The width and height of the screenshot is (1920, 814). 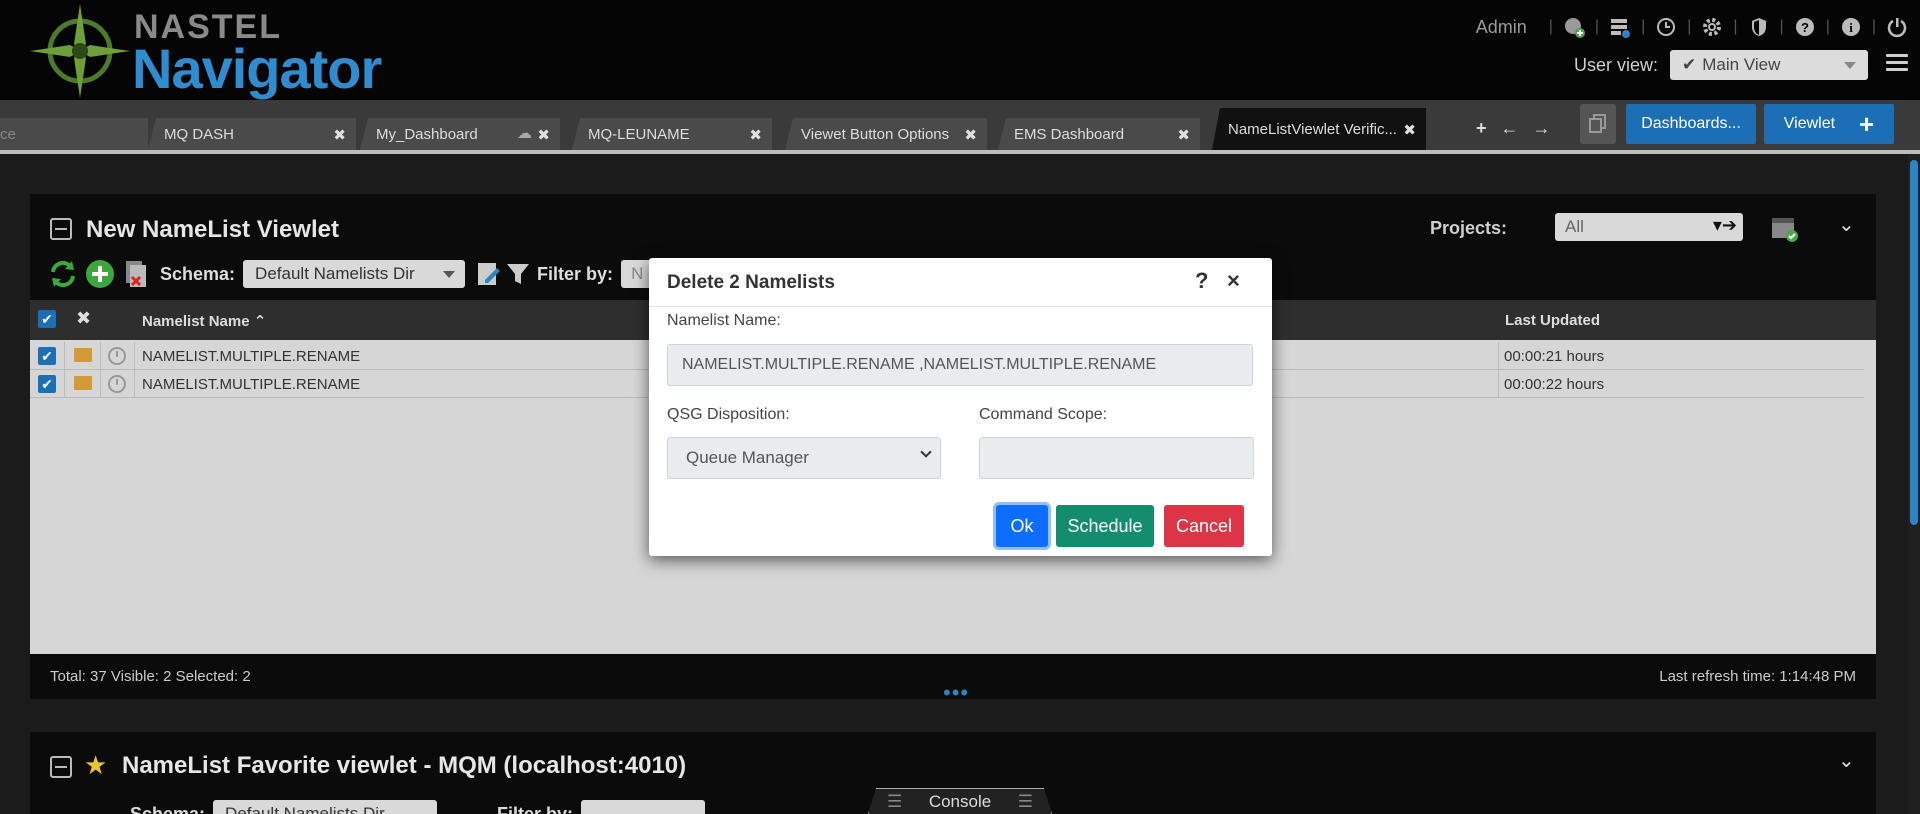 I want to click on ok-button: Ok, so click(x=1022, y=526).